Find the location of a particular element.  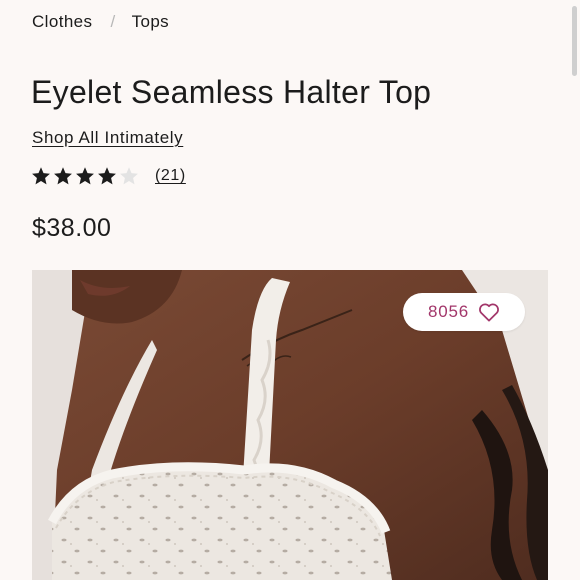

product-rating: (21) is located at coordinates (108, 176).